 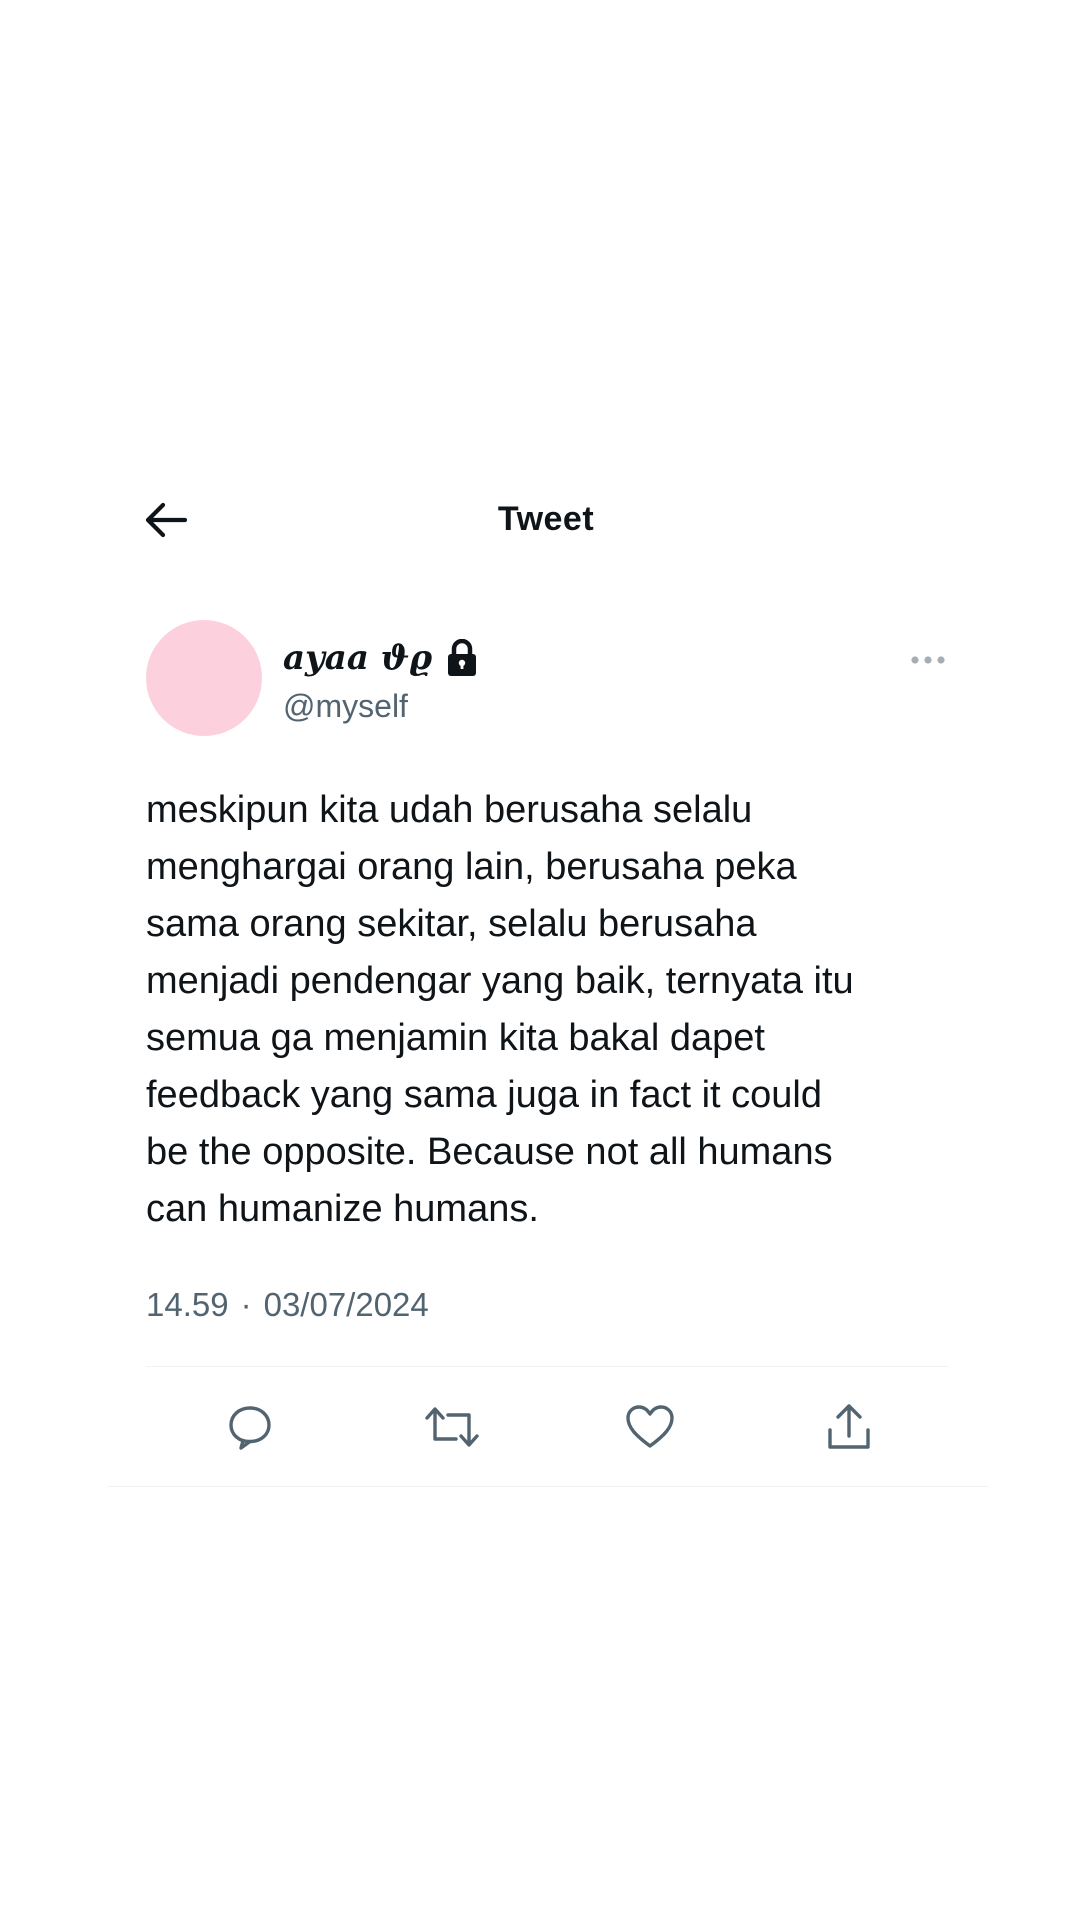 What do you see at coordinates (357, 658) in the screenshot?
I see `display-name: ayaa ϑϱ` at bounding box center [357, 658].